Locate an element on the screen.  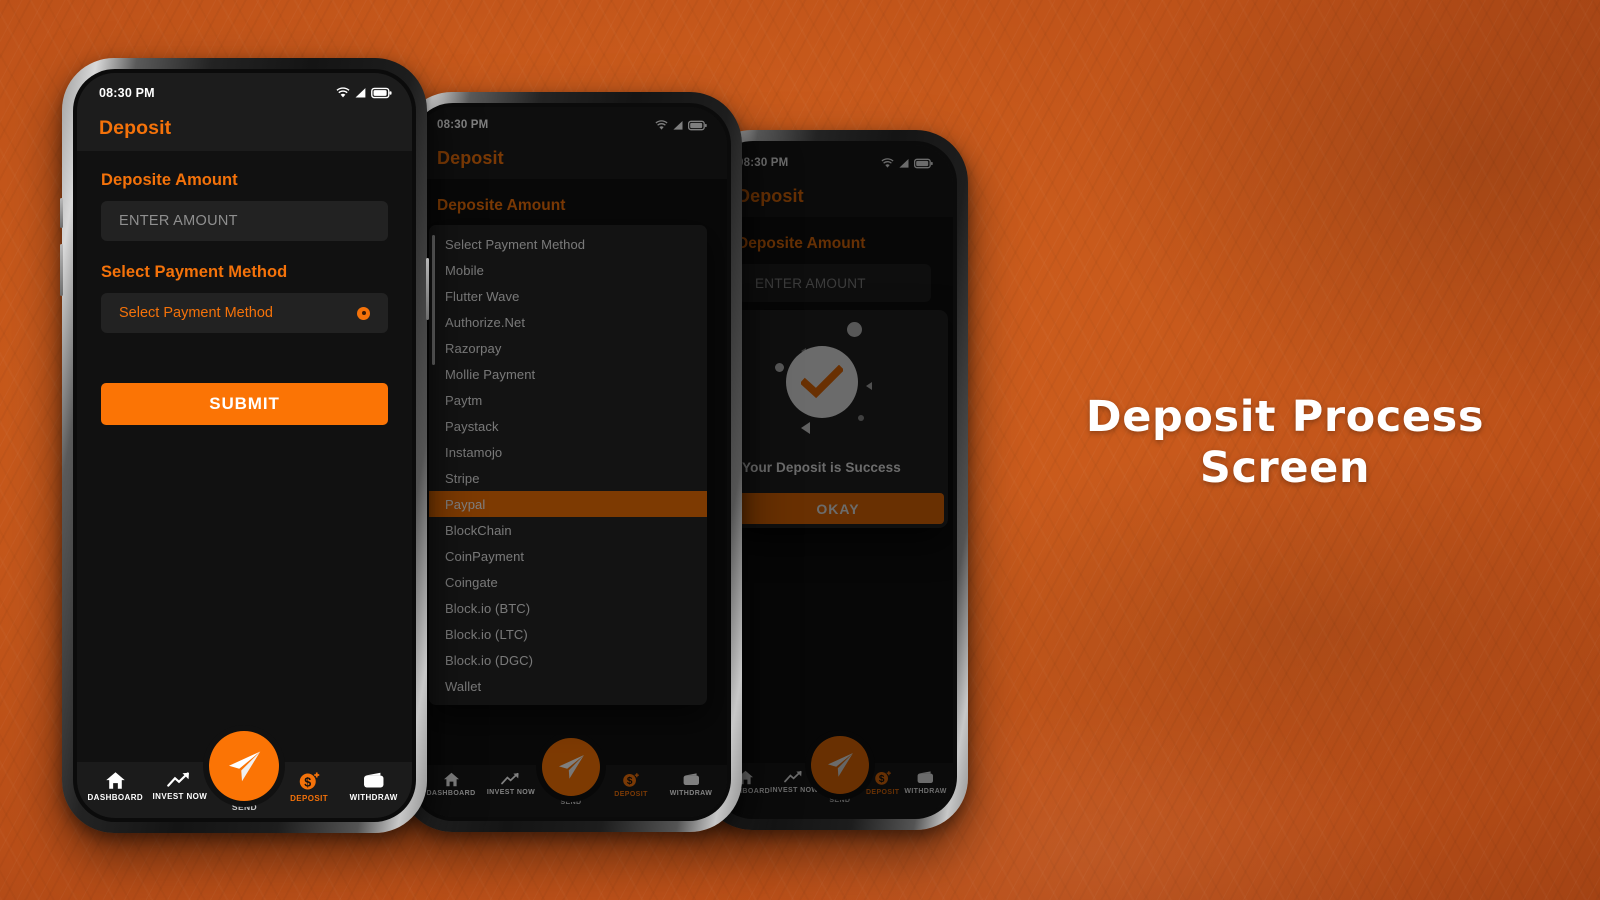
dropdown-scrollbar is located at coordinates (433, 300).